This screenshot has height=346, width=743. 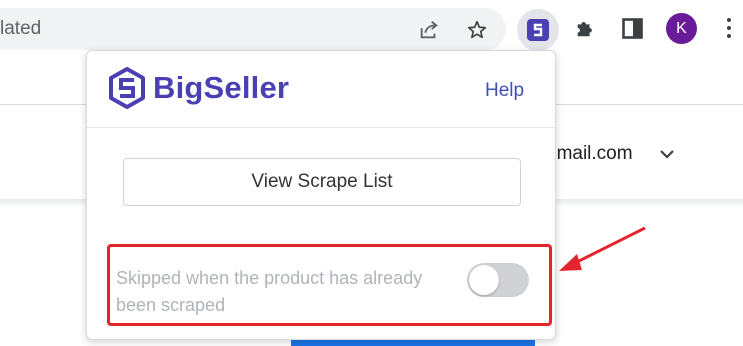 I want to click on help-link: Help, so click(x=504, y=91).